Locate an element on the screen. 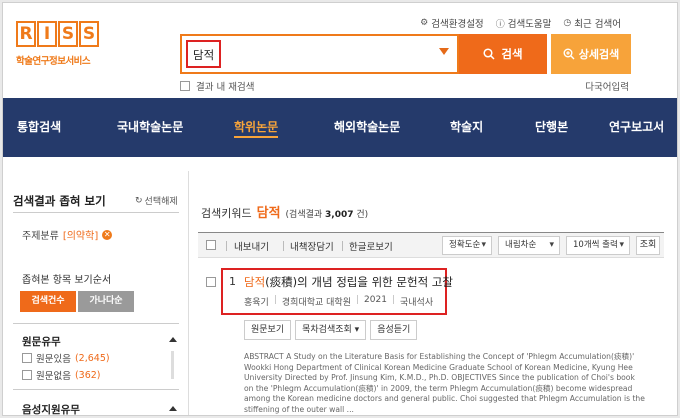  search-within-checkbox is located at coordinates (185, 86).